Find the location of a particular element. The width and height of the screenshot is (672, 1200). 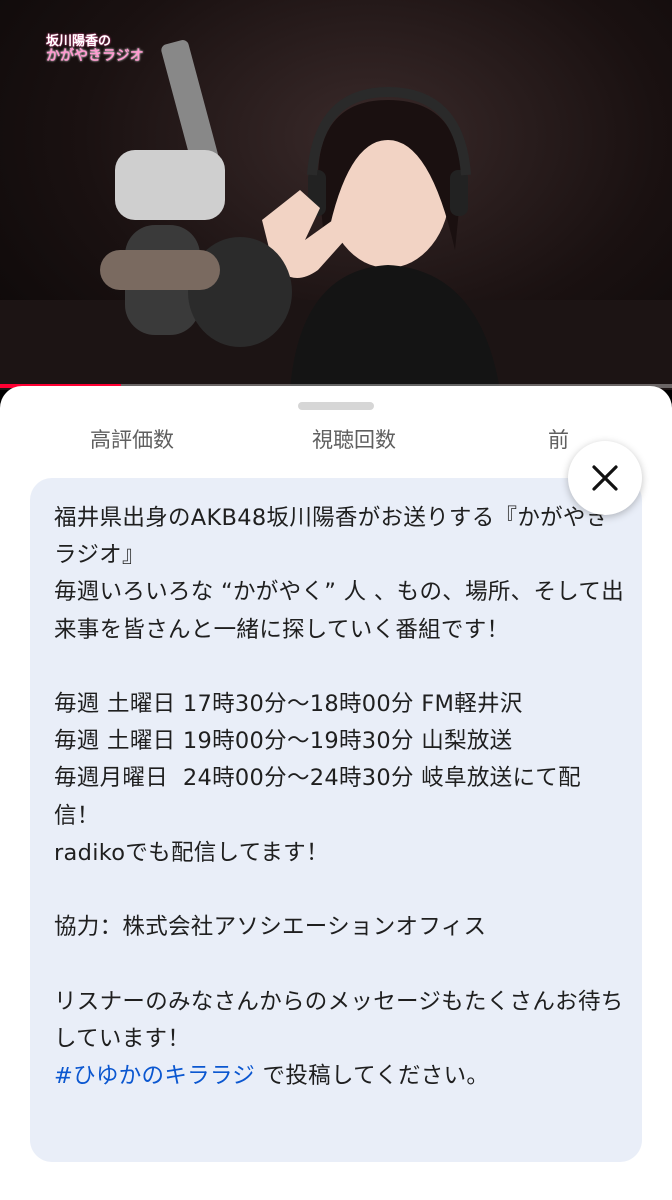

radiko-text: radikoでも配信してます！ is located at coordinates (191, 852).